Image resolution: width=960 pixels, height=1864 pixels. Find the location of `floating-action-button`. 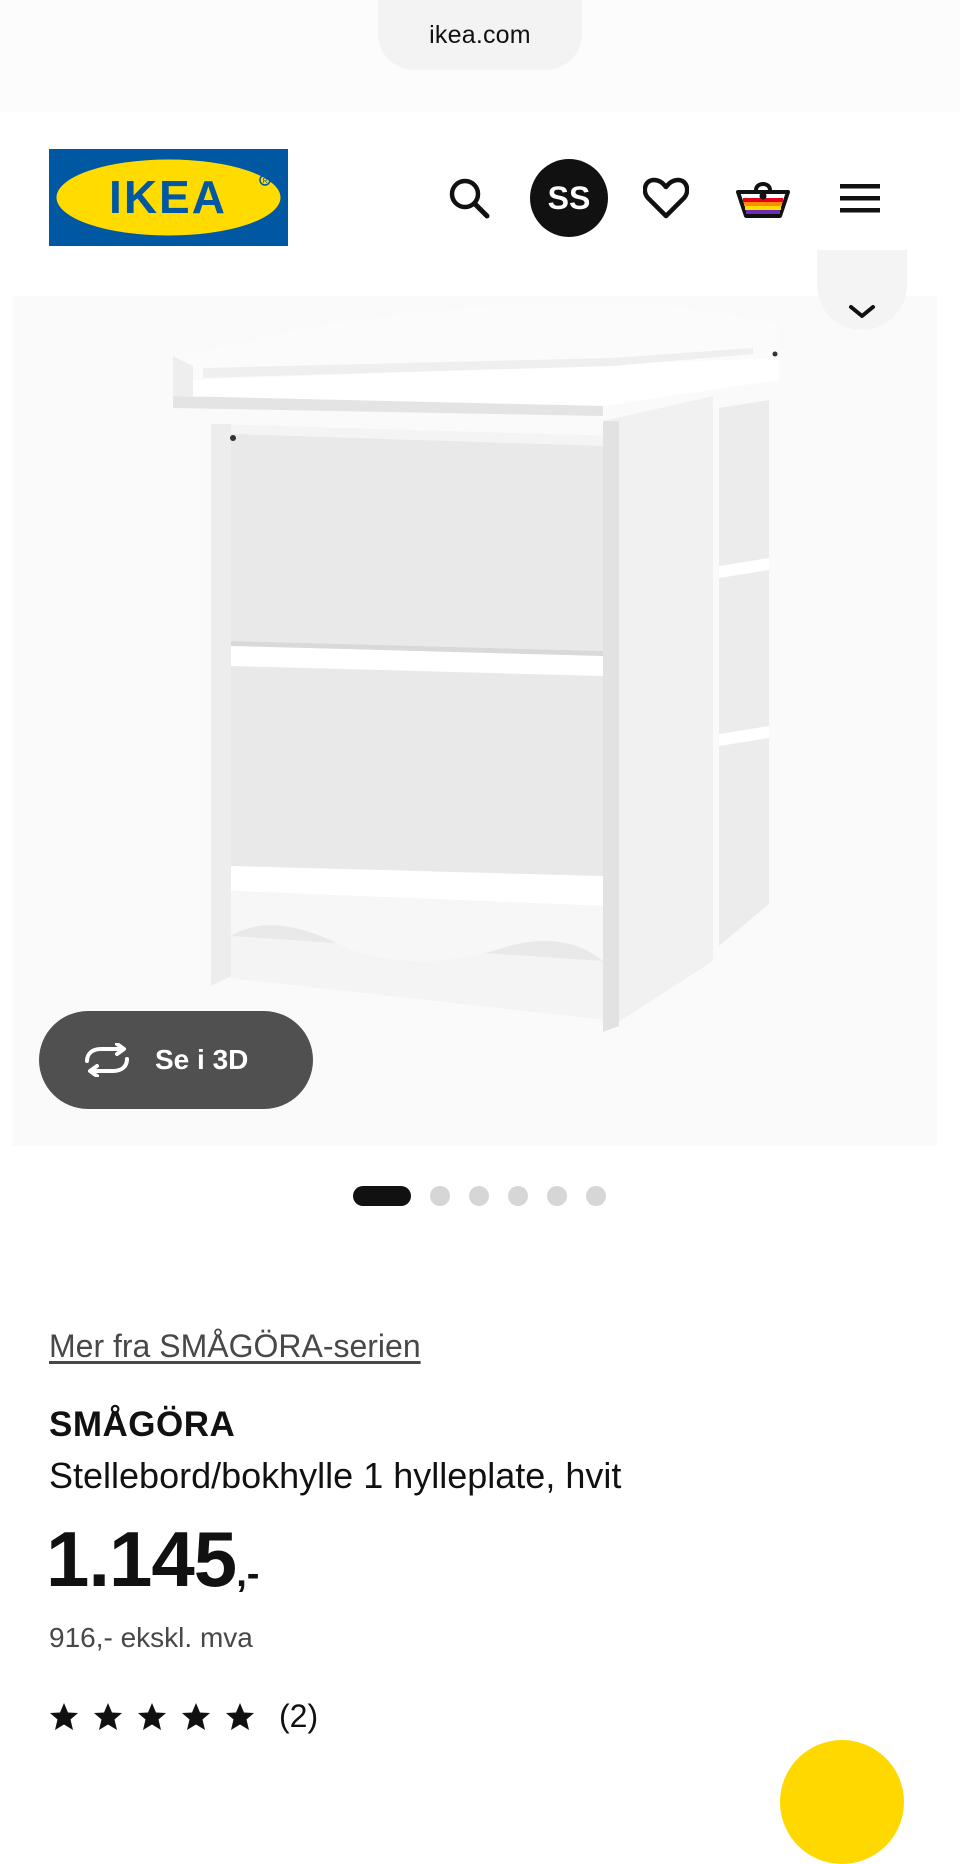

floating-action-button is located at coordinates (842, 1802).